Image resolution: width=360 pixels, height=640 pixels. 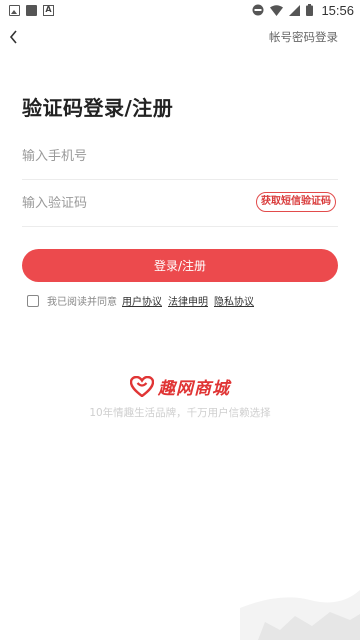 I want to click on brand-logo: 趣网商城, so click(x=180, y=386).